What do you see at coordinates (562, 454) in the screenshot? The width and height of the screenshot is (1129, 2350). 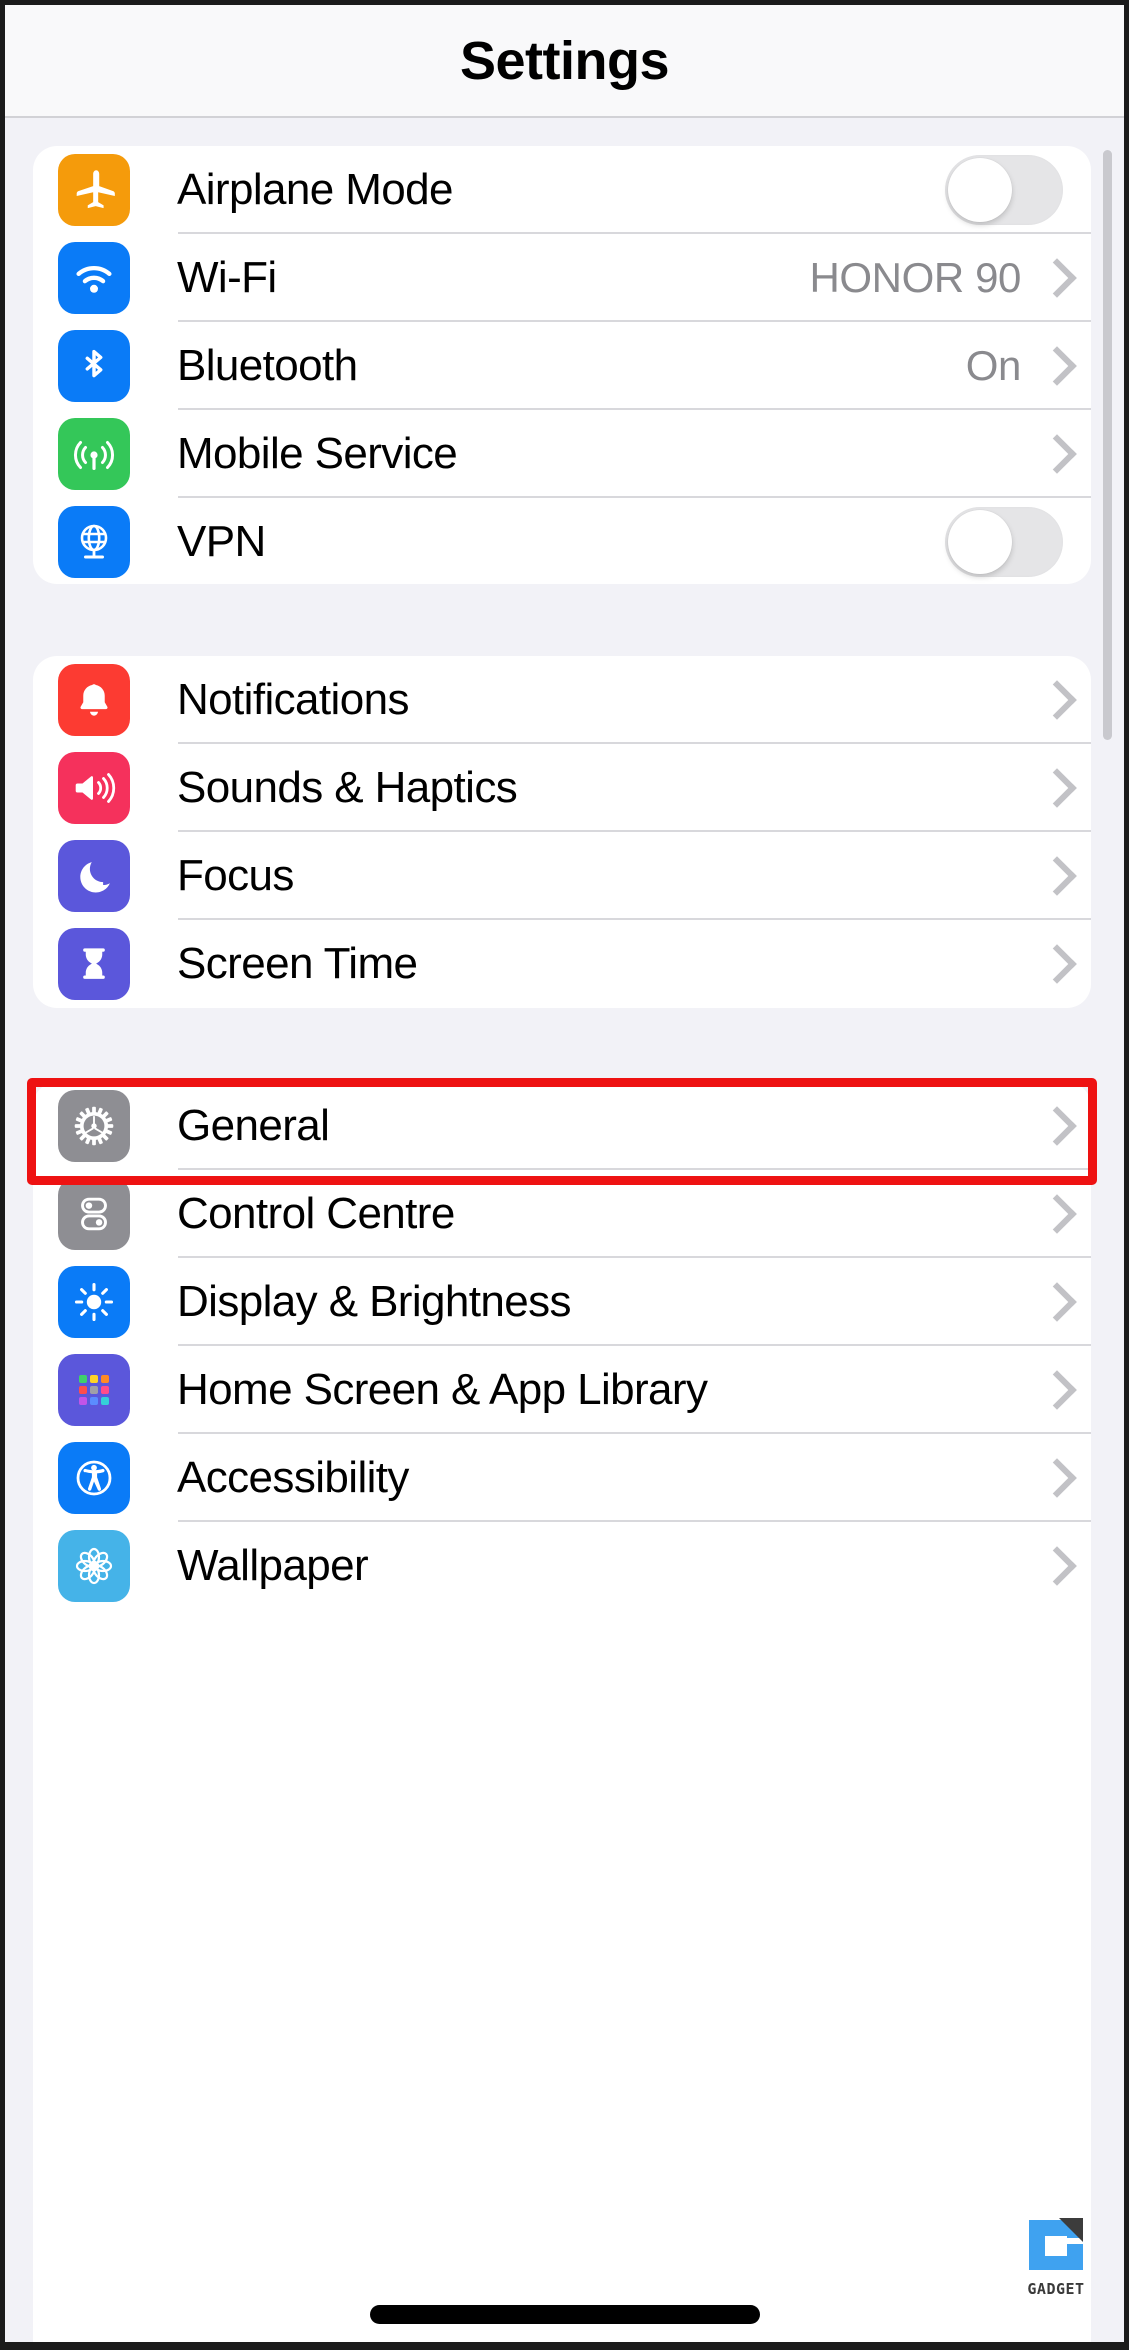 I see `settings-row-mobile-service: Mobile Service` at bounding box center [562, 454].